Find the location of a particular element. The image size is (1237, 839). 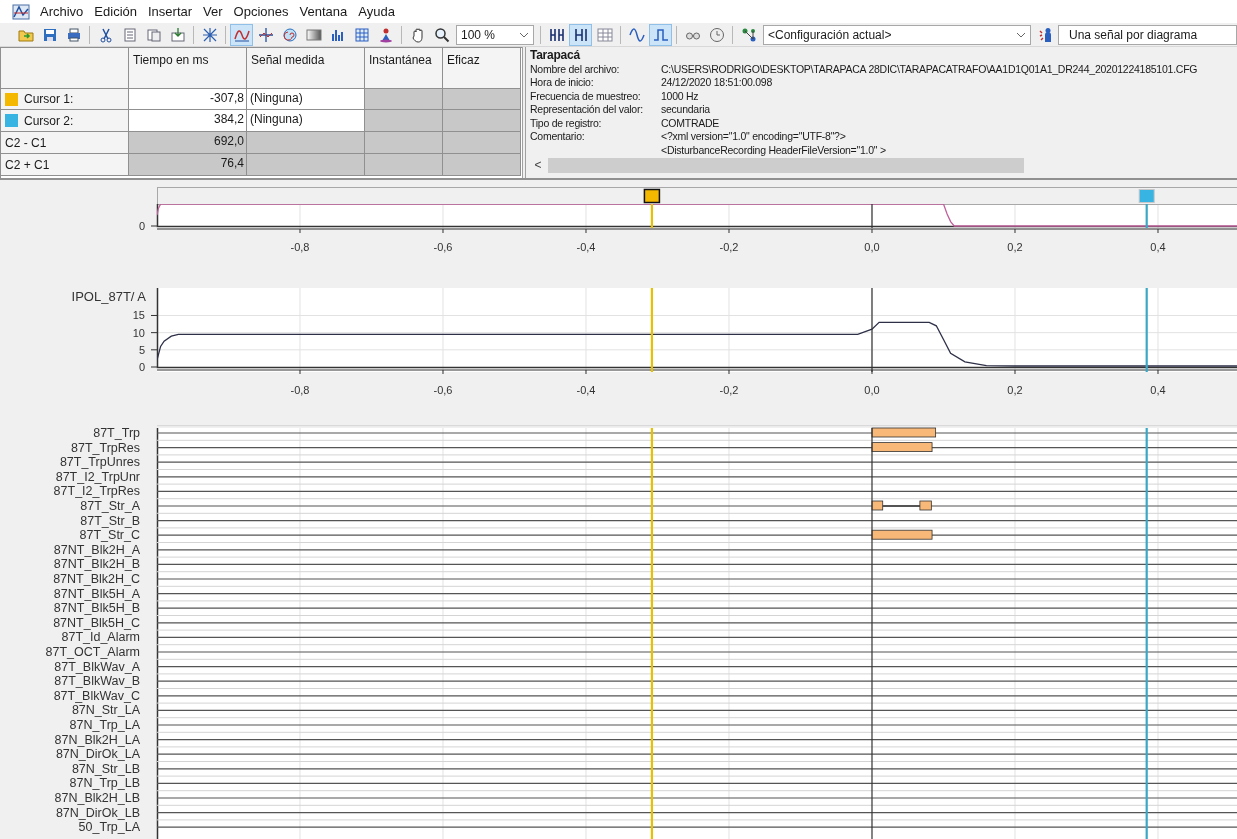

panel-title: Tarapacá is located at coordinates (556, 56).